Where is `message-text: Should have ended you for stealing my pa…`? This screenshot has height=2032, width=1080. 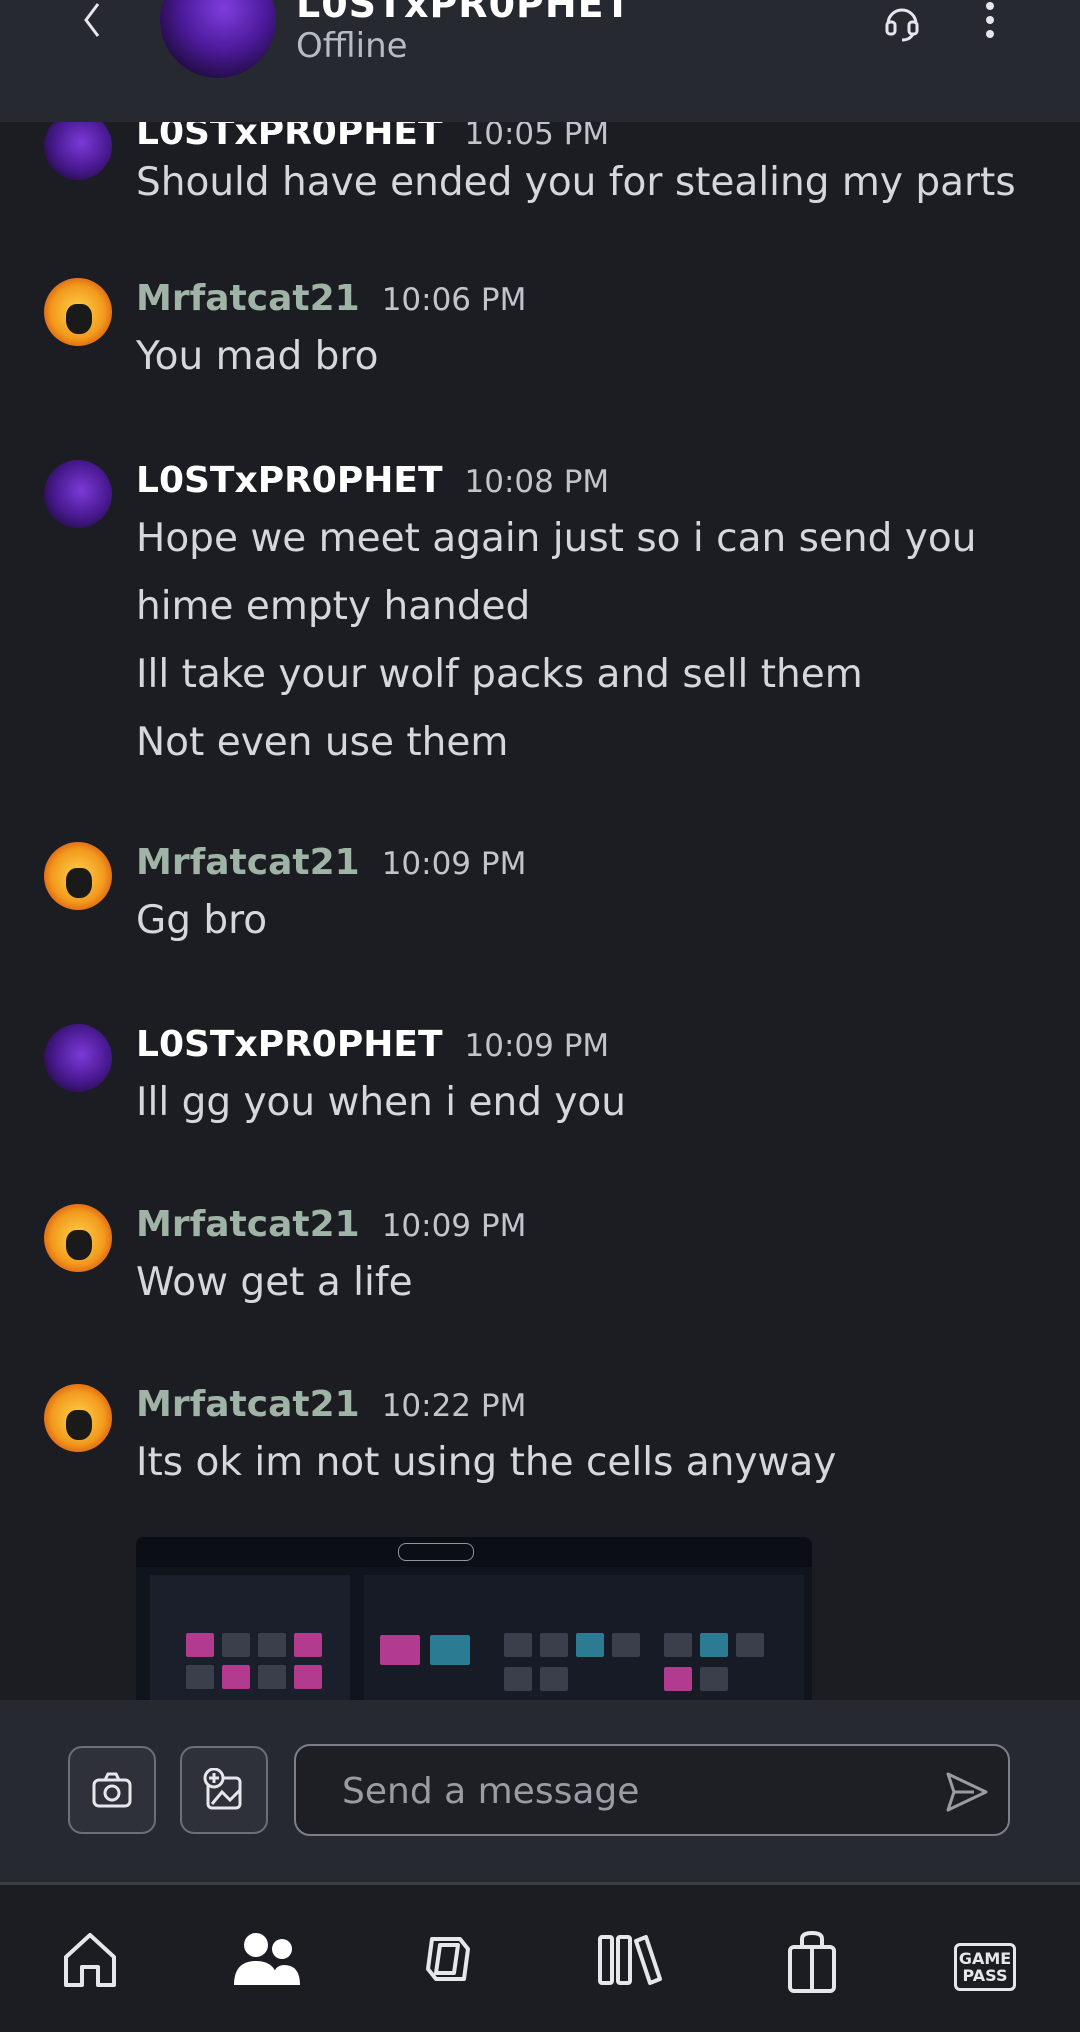 message-text: Should have ended you for stealing my pa… is located at coordinates (576, 182).